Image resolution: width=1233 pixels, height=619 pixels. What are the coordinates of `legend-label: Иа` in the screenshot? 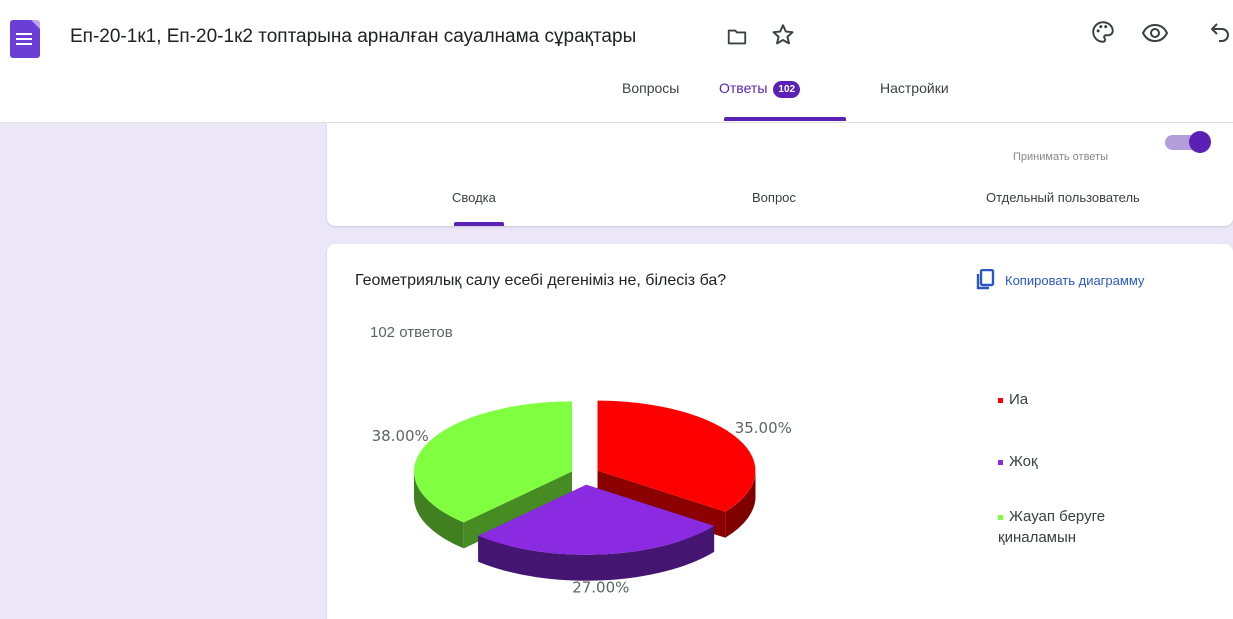 It's located at (1019, 399).